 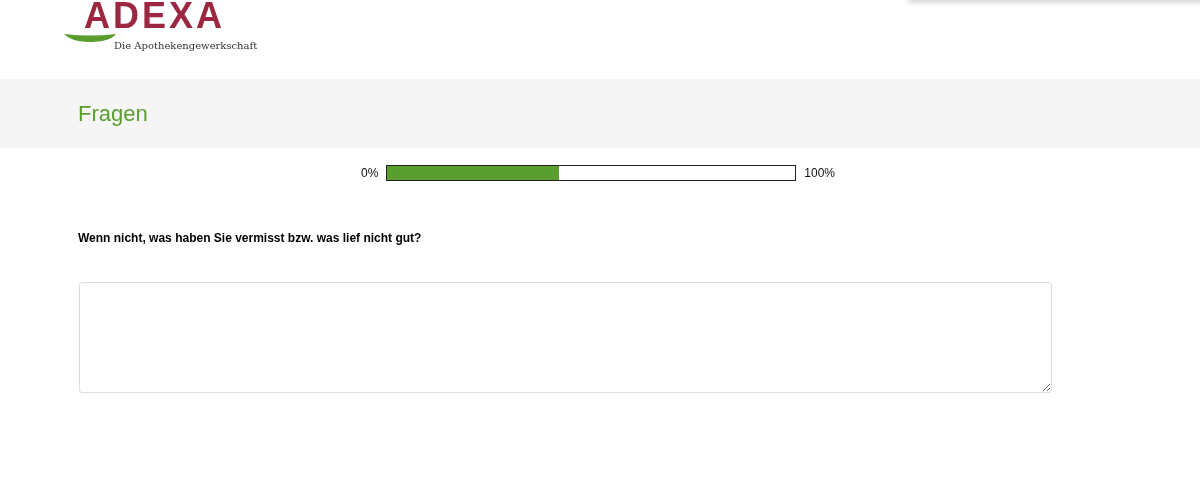 I want to click on swoosh-icon, so click(x=90, y=38).